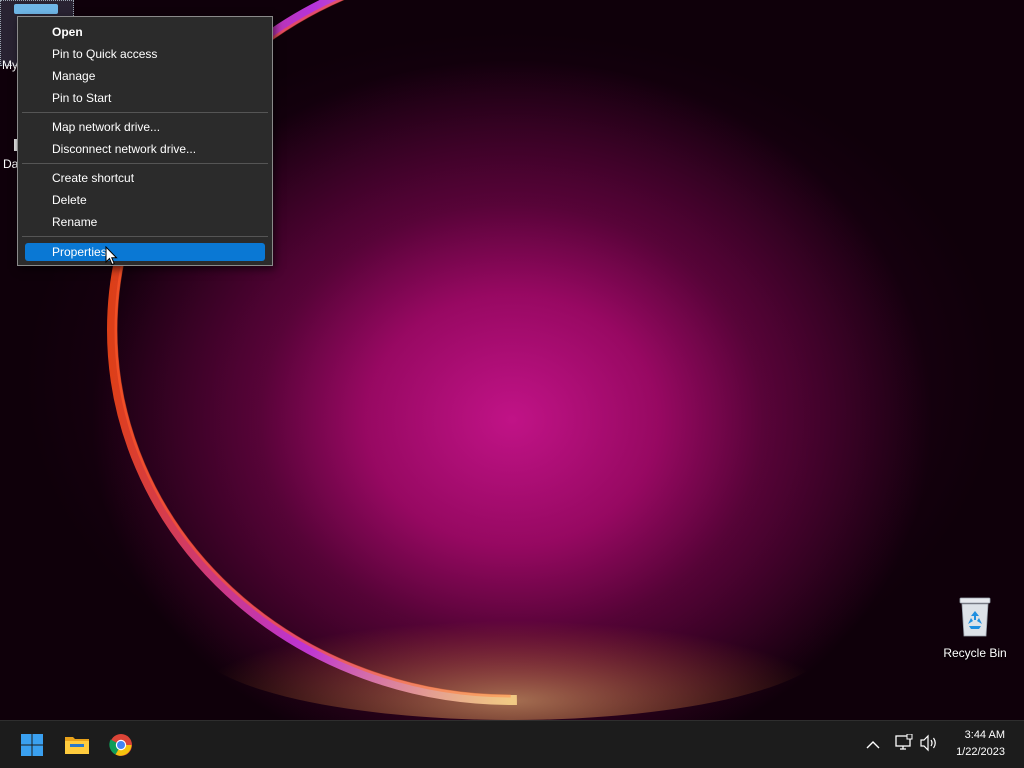 The image size is (1024, 768). Describe the element at coordinates (145, 252) in the screenshot. I see `menu-item-properties: Properties` at that location.